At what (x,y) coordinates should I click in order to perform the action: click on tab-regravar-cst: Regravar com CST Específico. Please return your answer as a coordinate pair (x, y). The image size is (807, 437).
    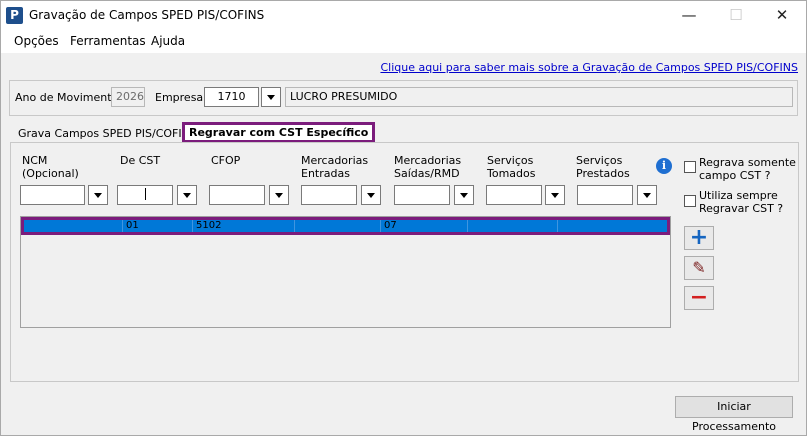
    Looking at the image, I should click on (279, 132).